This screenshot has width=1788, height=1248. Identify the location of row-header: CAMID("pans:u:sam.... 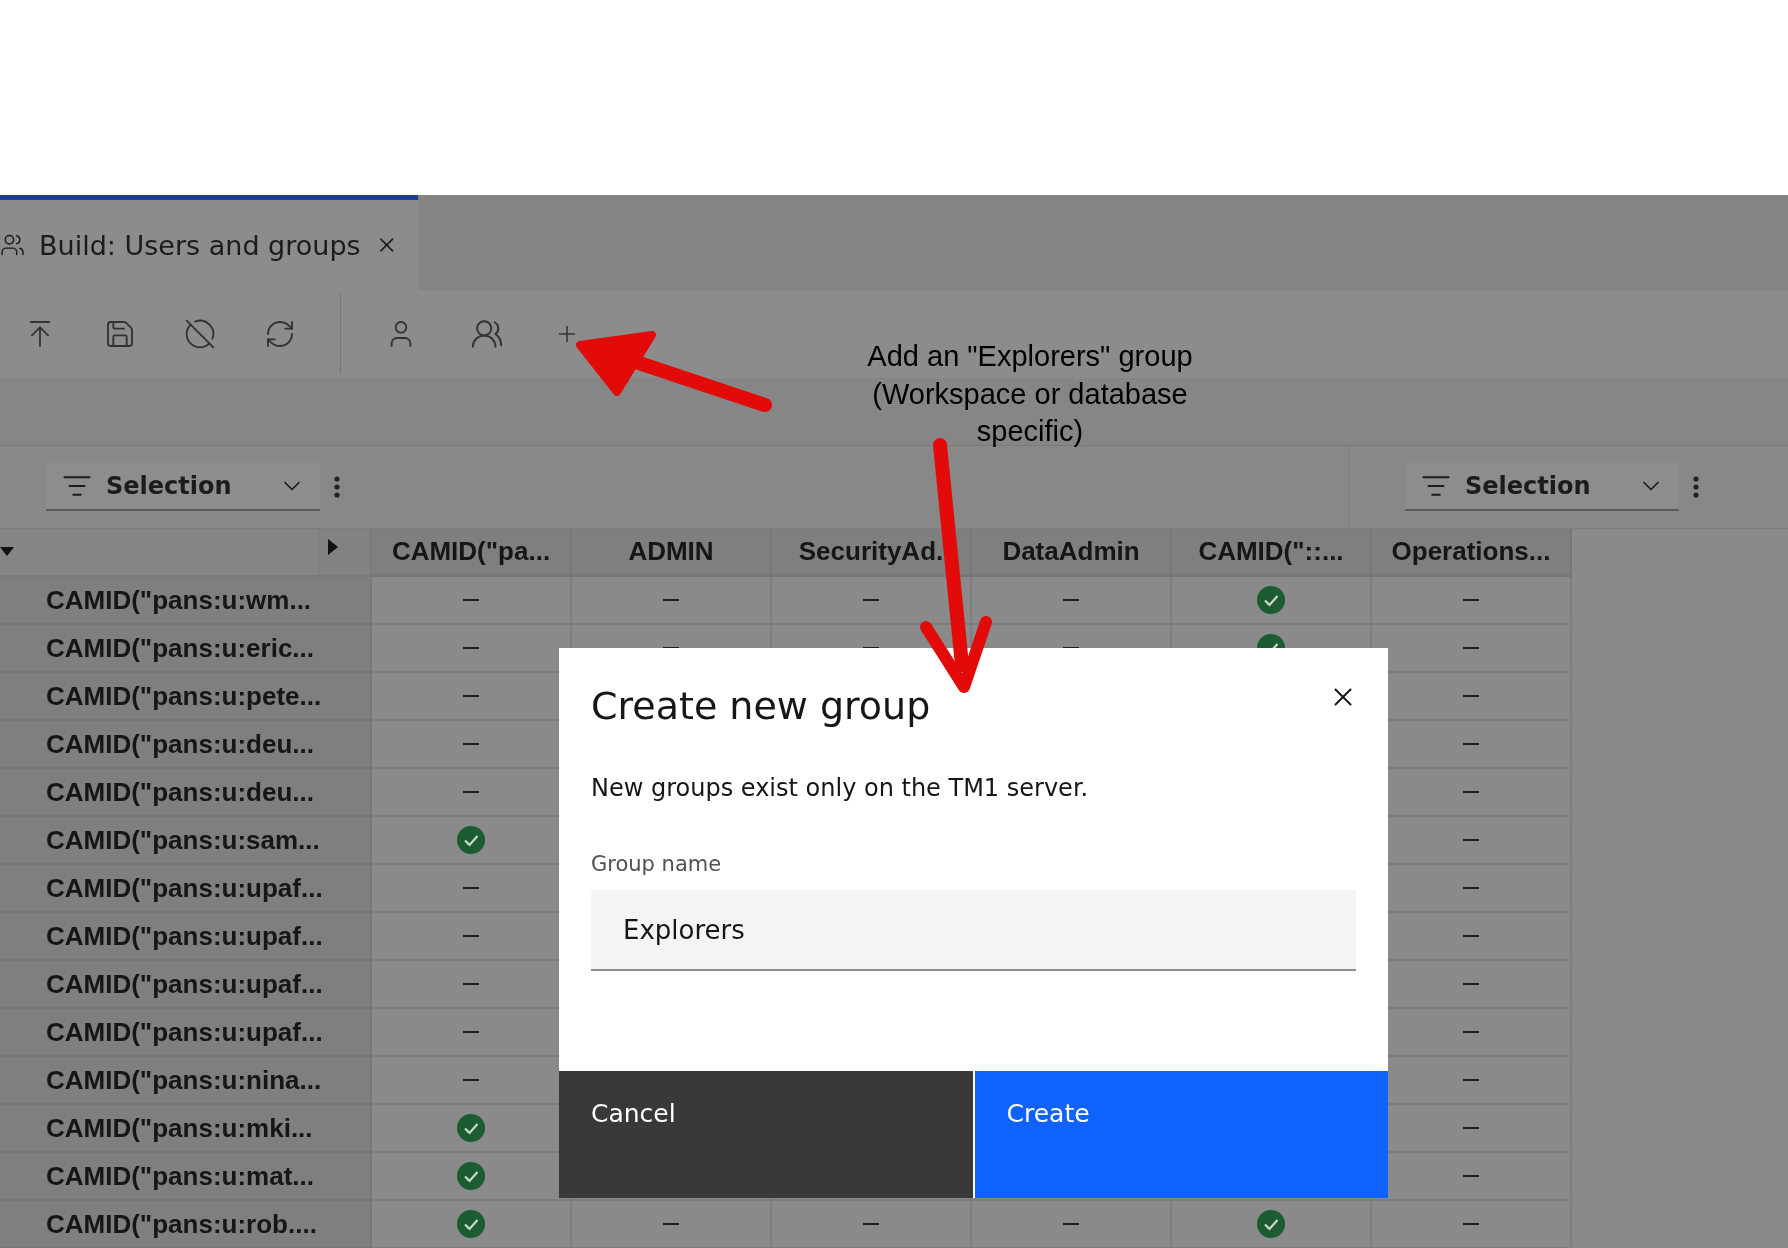
(186, 841).